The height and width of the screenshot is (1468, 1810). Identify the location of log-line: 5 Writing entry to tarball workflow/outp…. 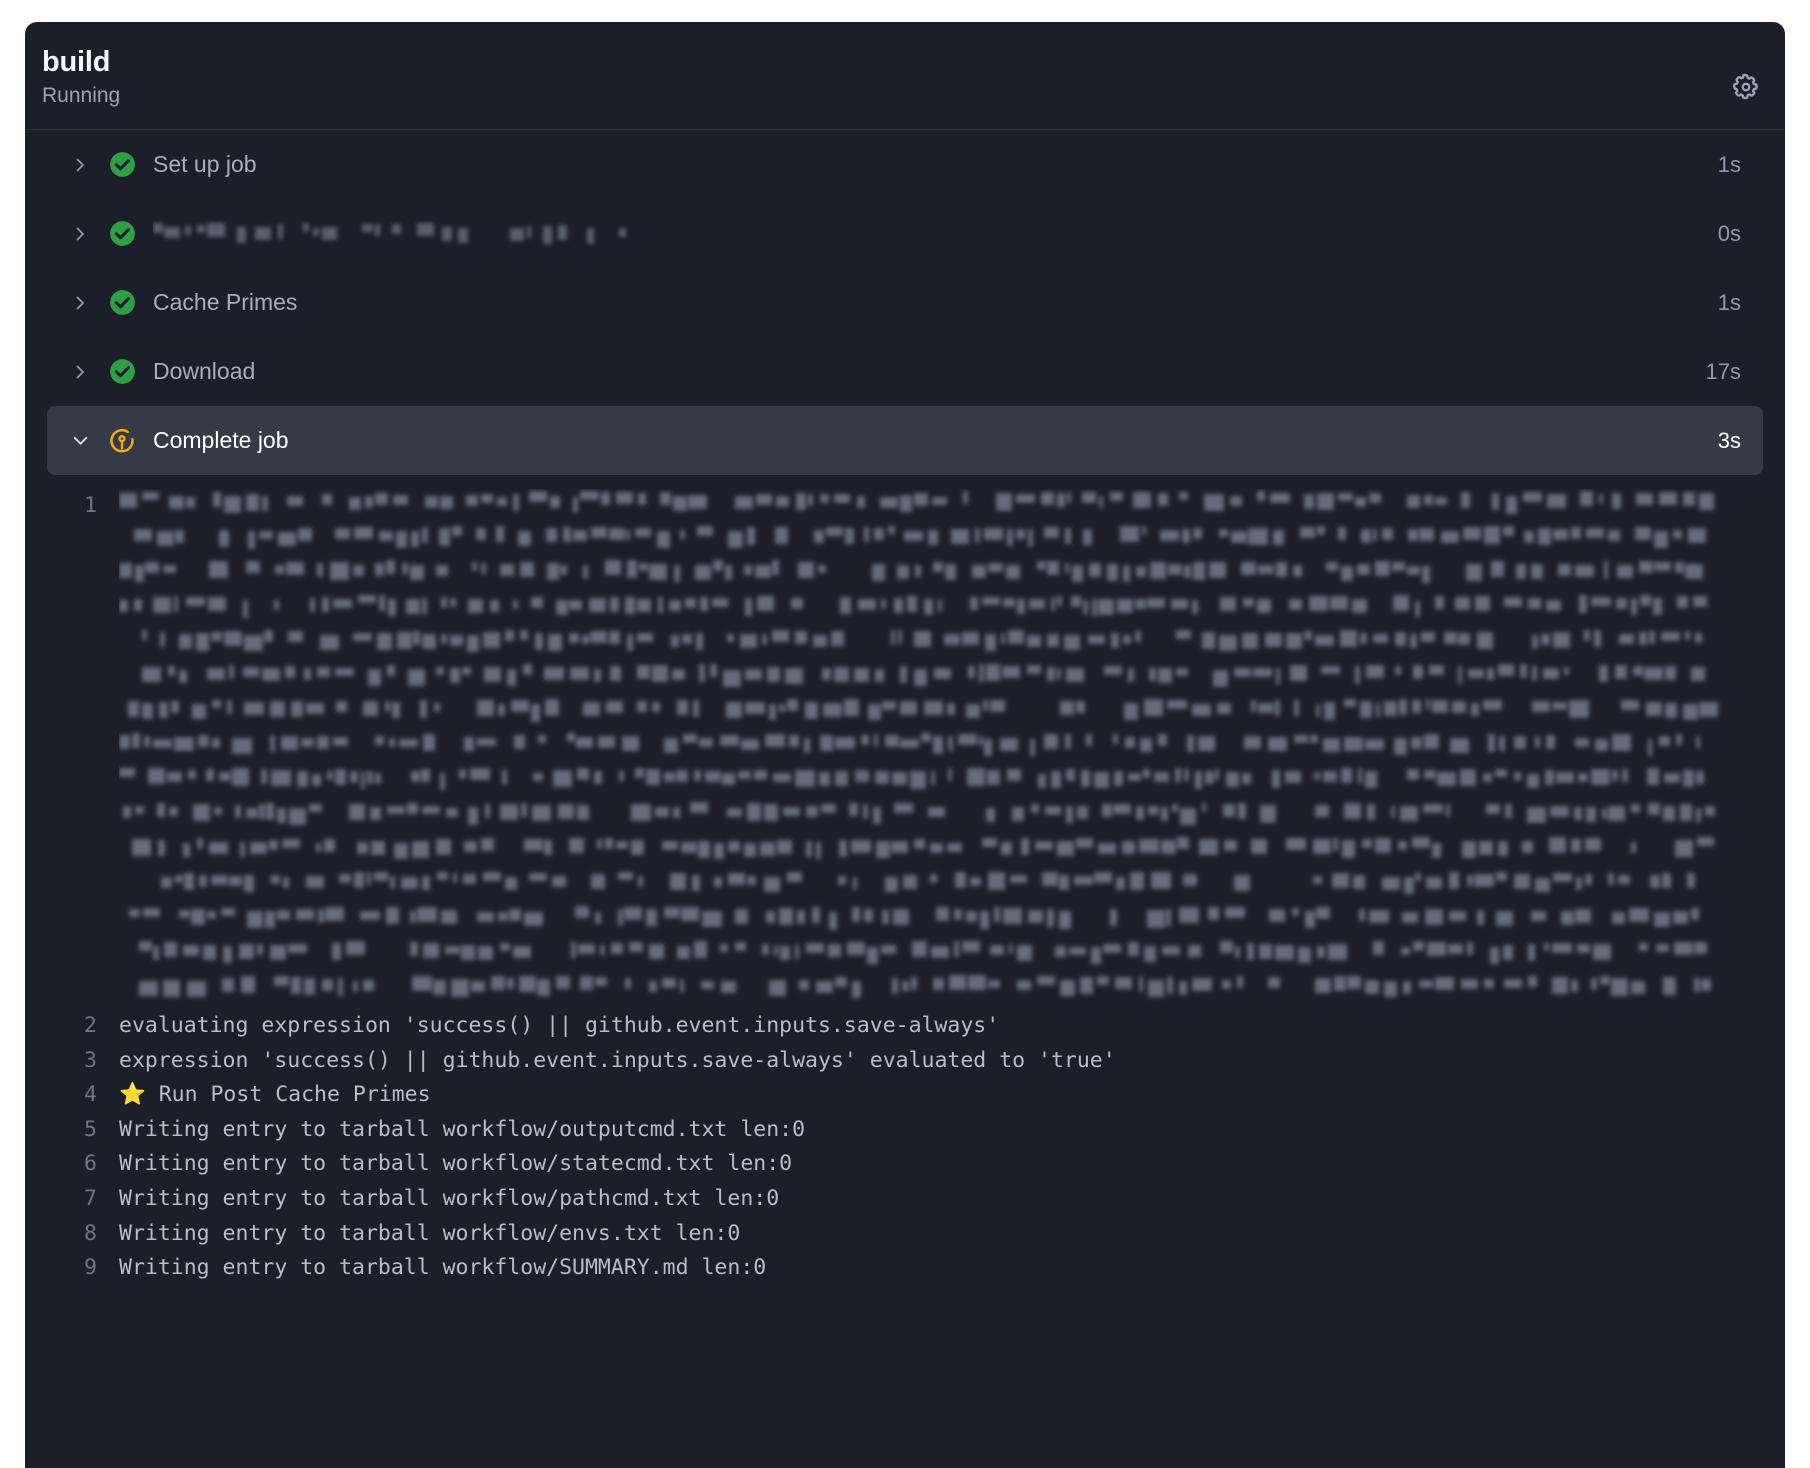
(905, 1130).